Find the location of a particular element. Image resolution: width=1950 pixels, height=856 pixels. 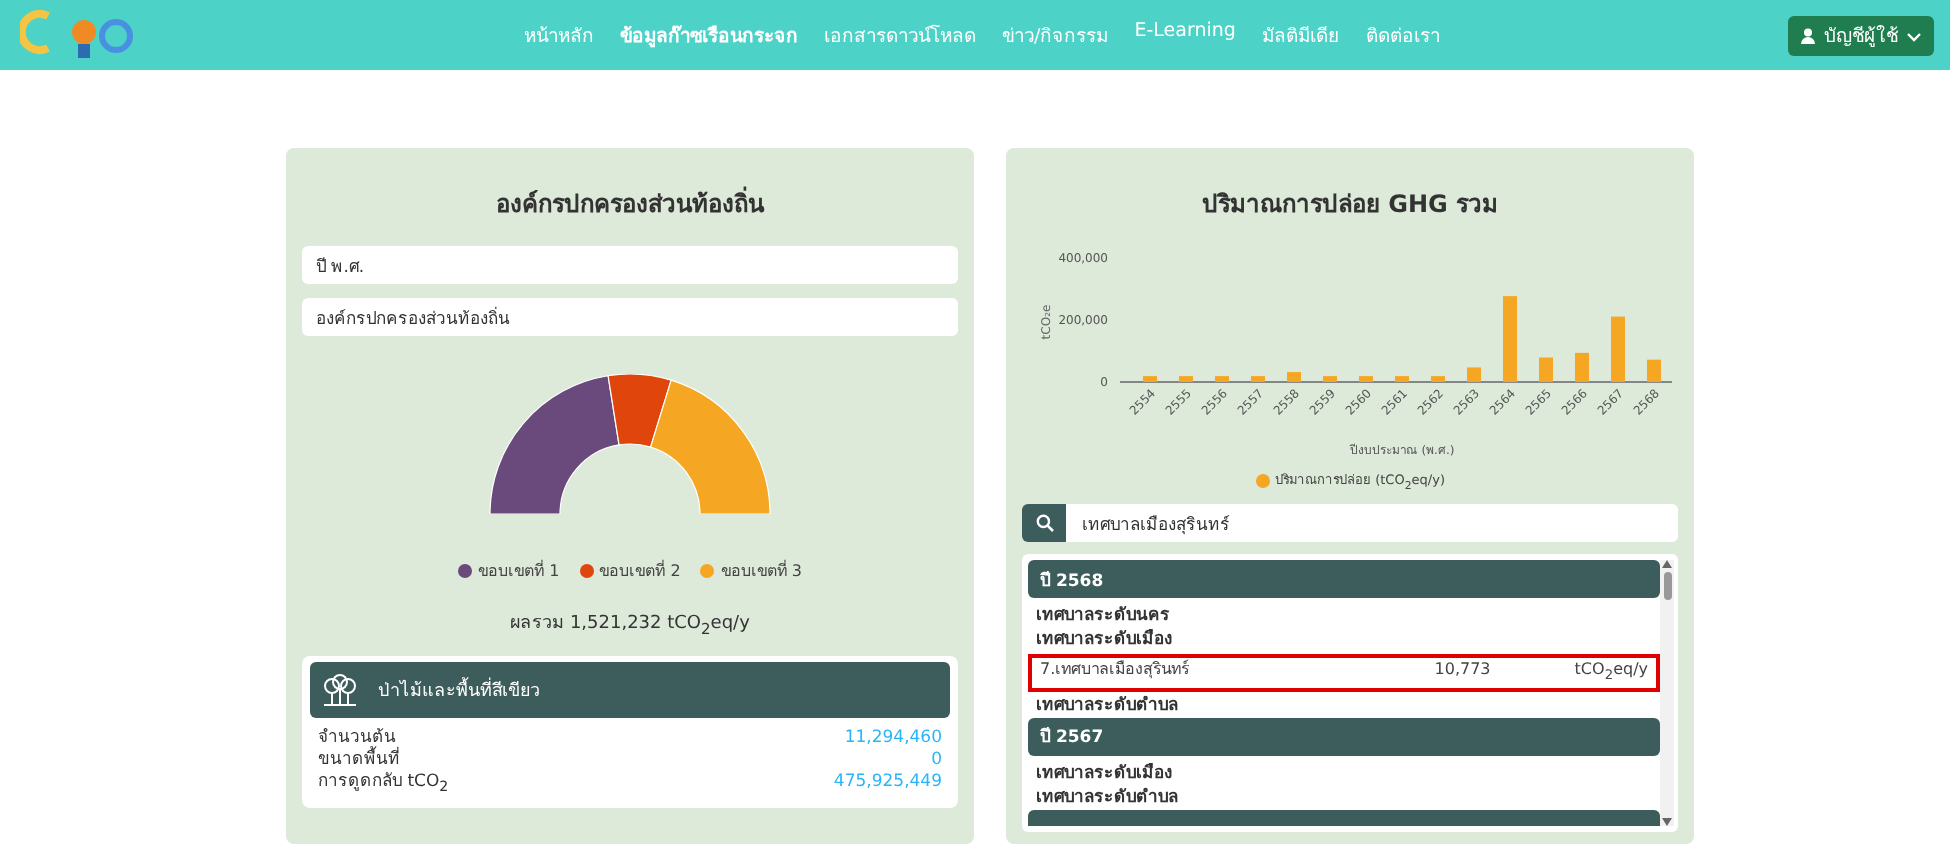

stat-label: จำนวนต้น is located at coordinates (357, 737).